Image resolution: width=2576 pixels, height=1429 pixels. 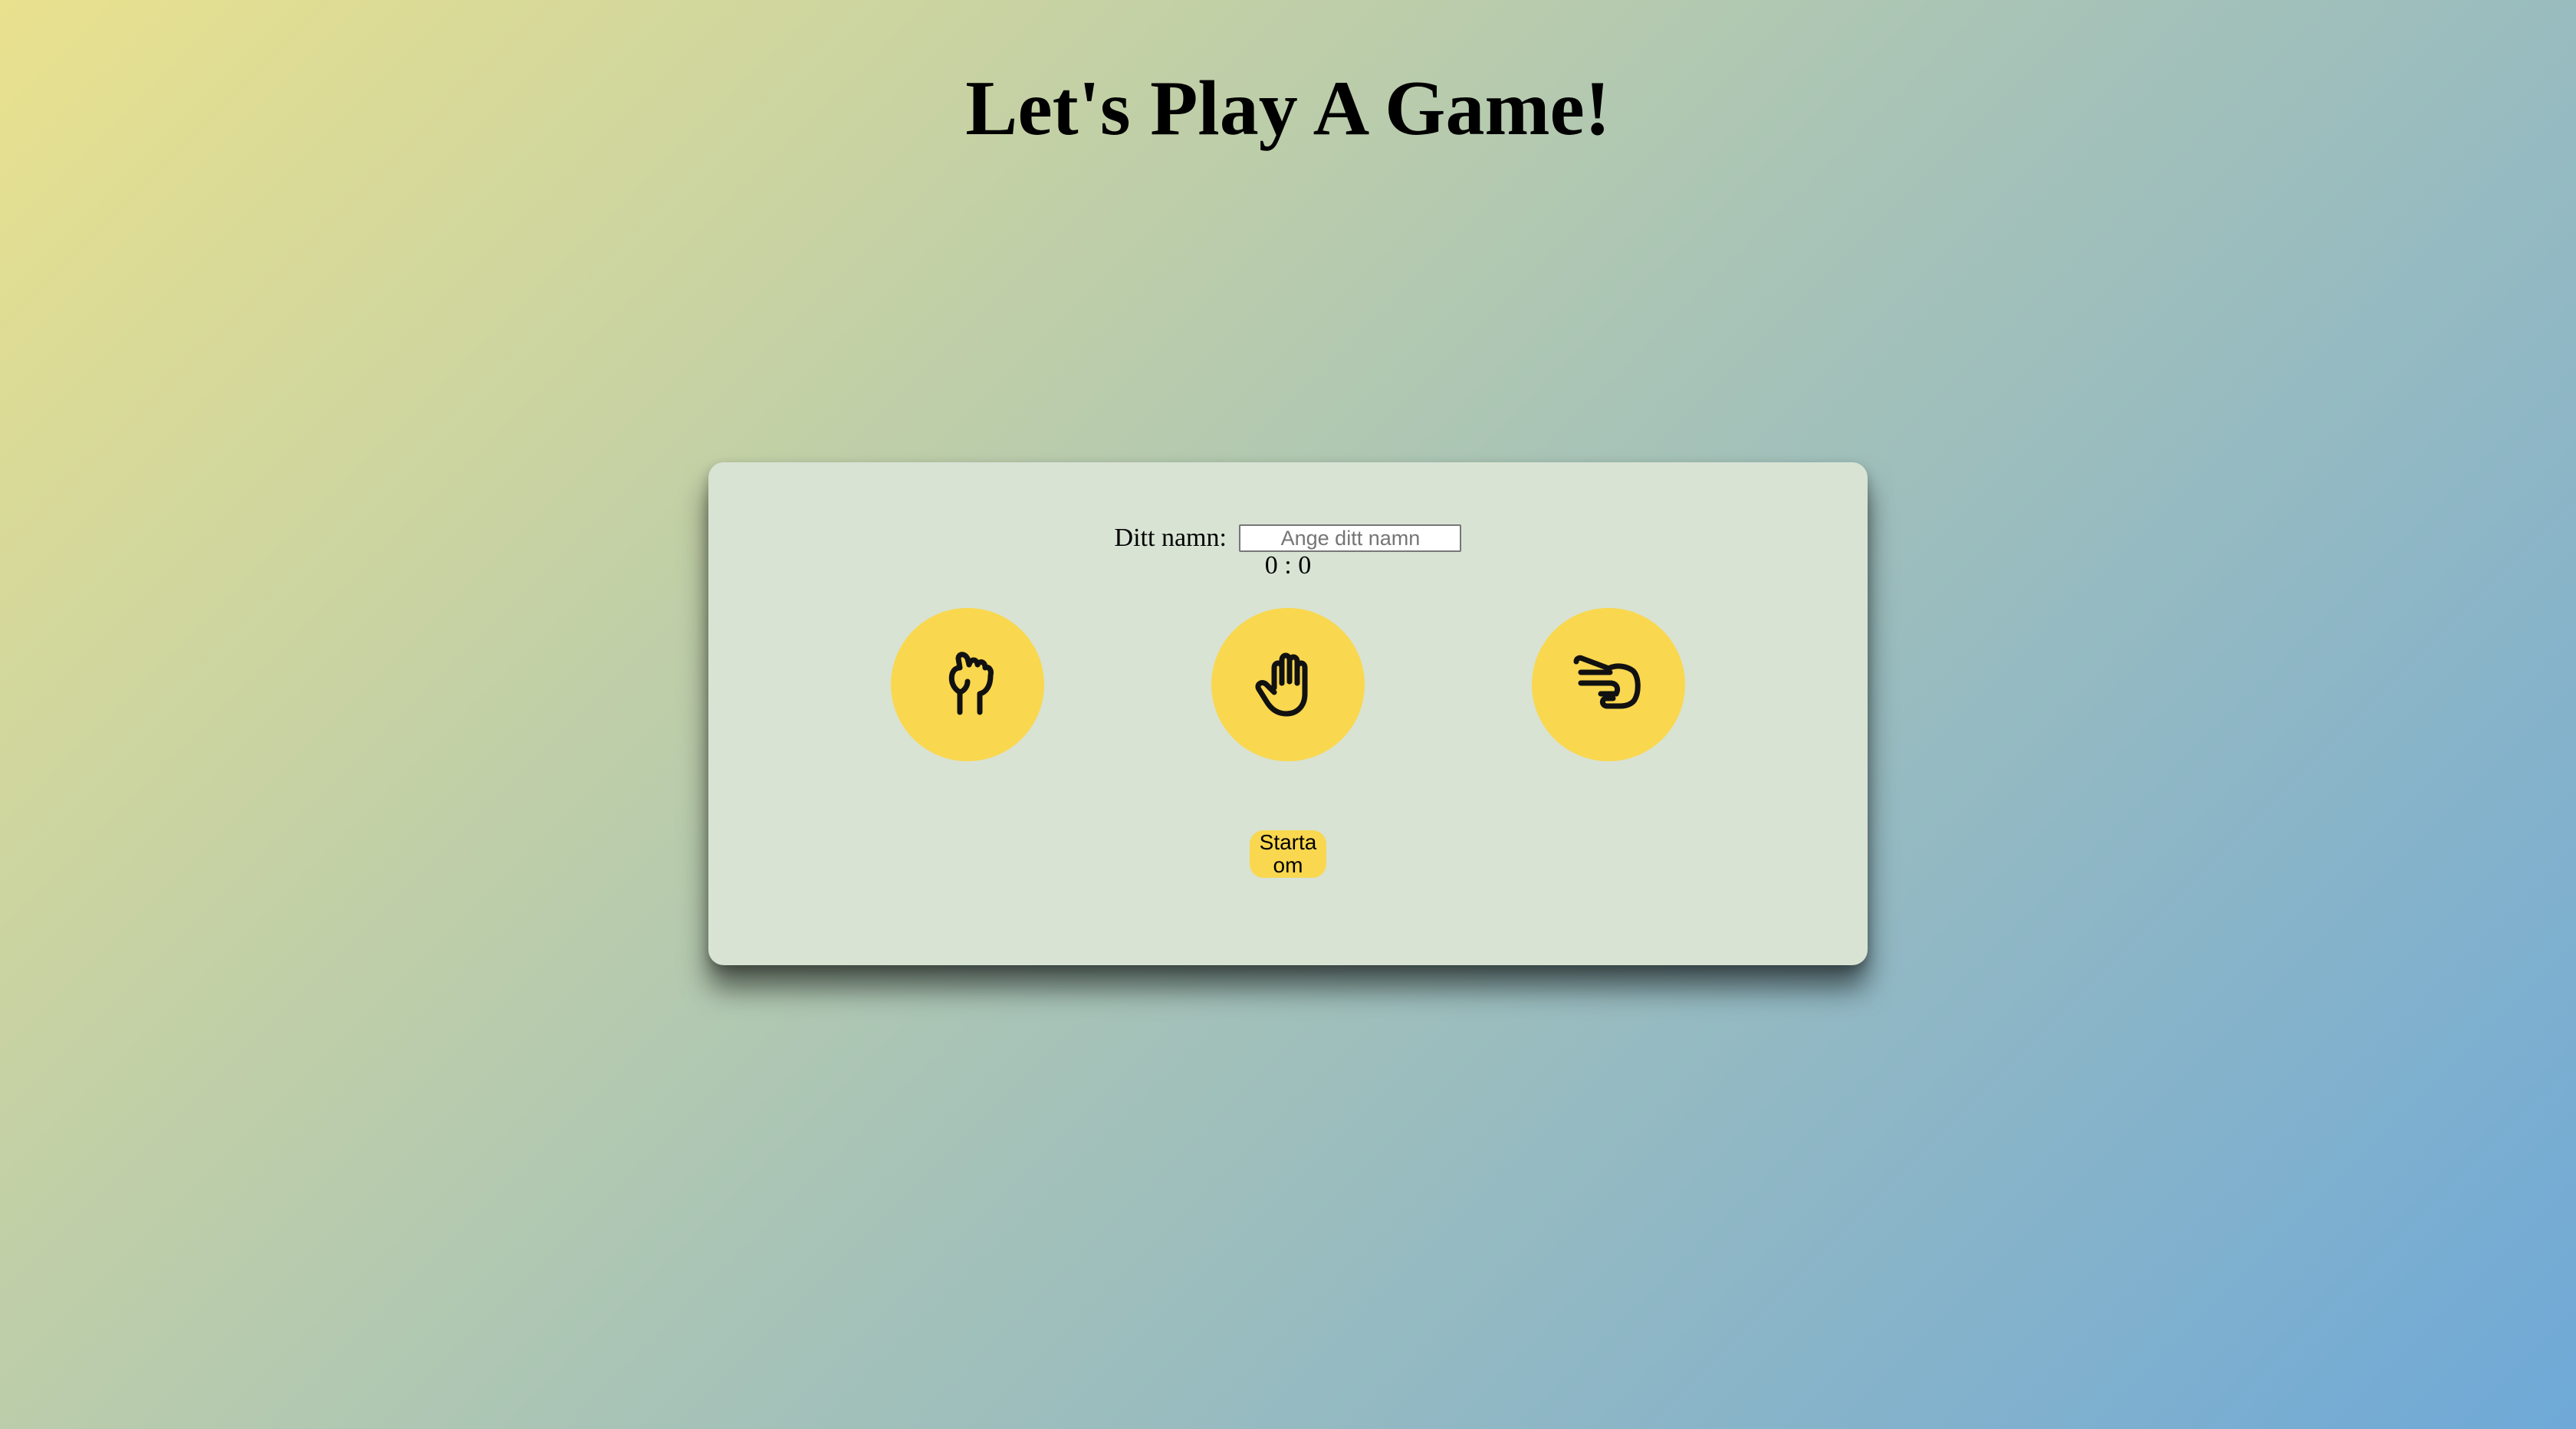 I want to click on fist-icon, so click(x=968, y=685).